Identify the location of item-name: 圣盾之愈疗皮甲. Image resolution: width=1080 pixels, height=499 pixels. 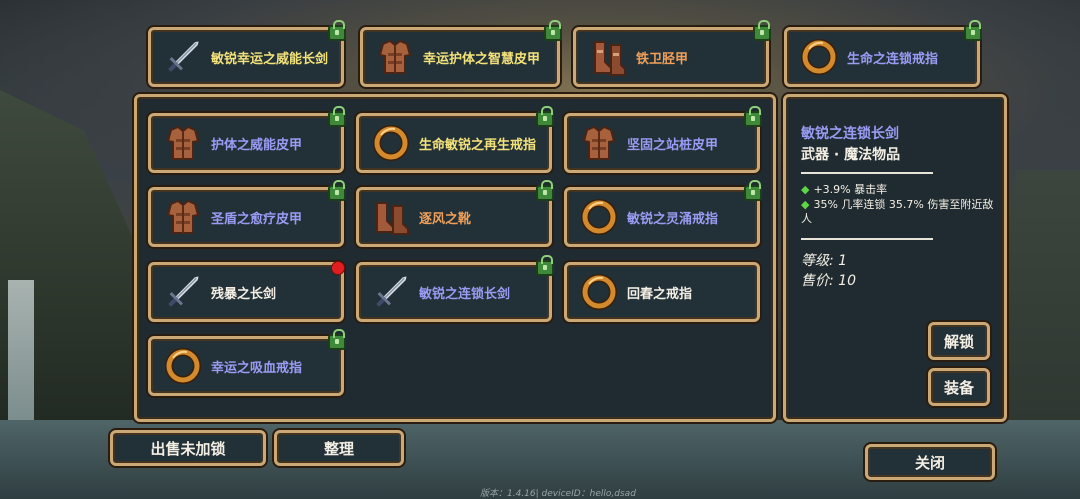
(257, 219).